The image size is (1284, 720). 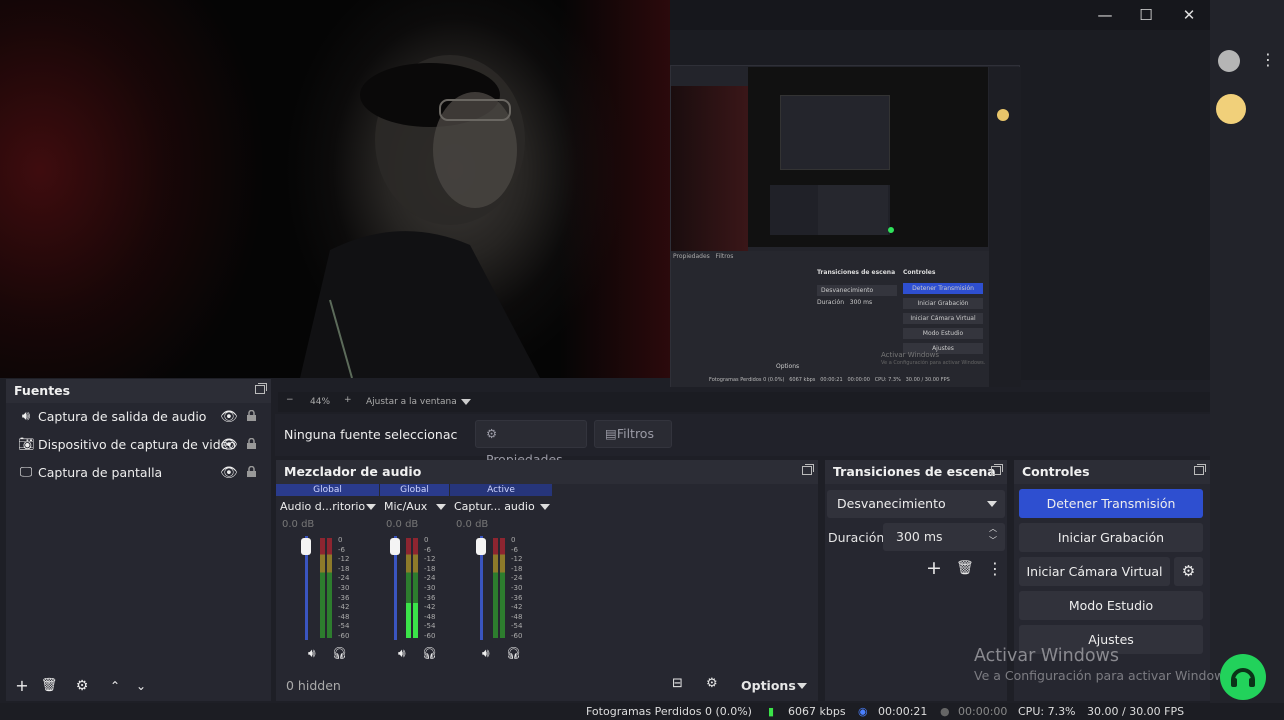 I want to click on transition-select: Desvanecimiento, so click(x=916, y=504).